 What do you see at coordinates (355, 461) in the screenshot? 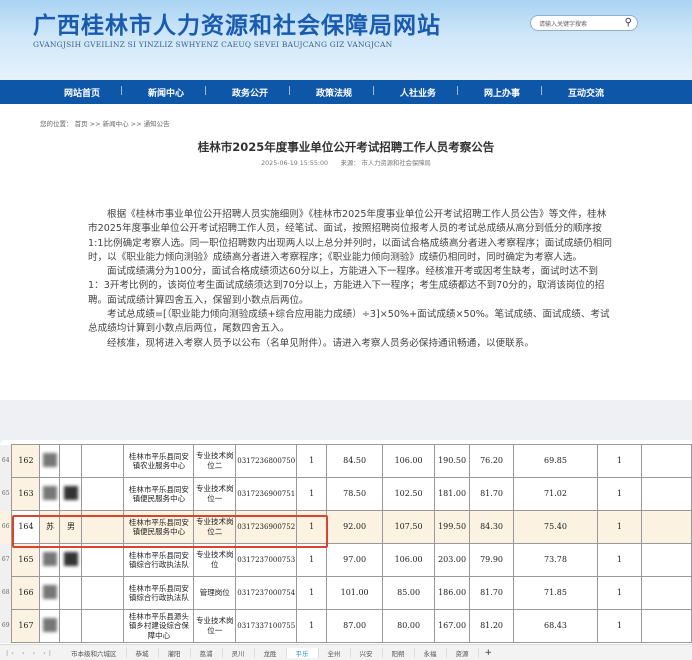
I see `written-score-1-cell: 84.50` at bounding box center [355, 461].